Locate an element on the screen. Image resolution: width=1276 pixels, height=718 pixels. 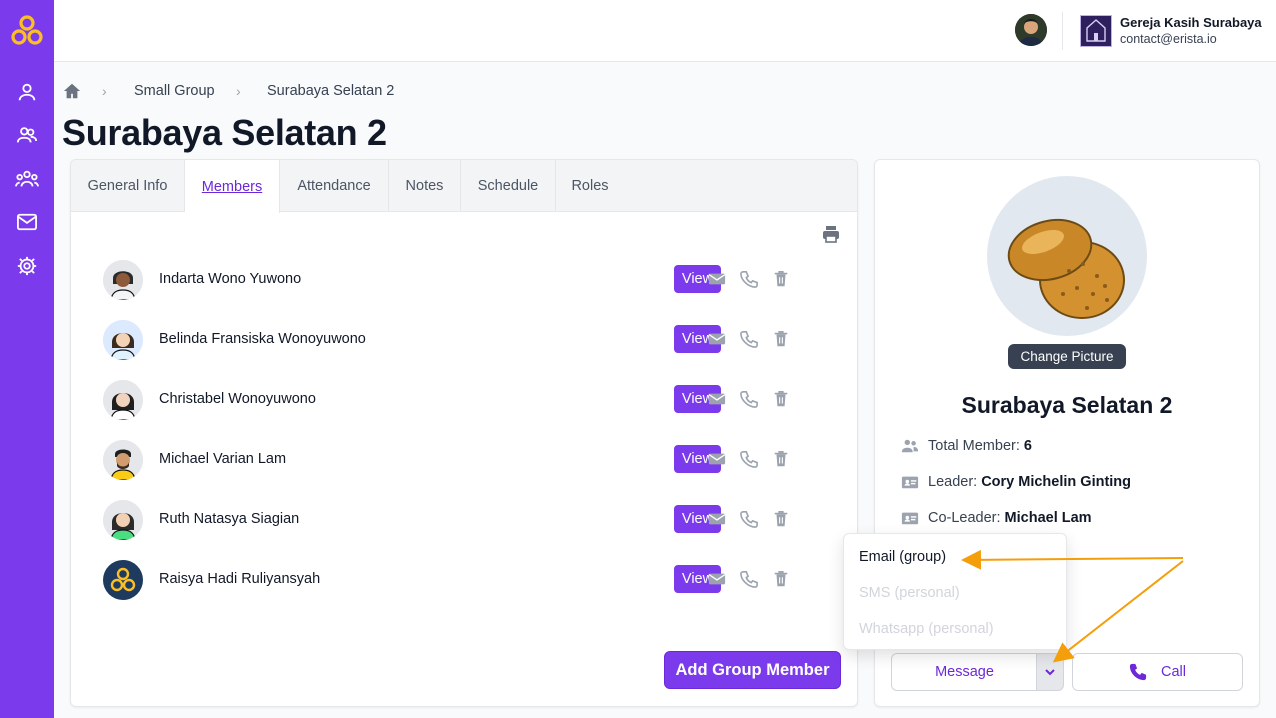
chevron-down-icon is located at coordinates (1050, 672).